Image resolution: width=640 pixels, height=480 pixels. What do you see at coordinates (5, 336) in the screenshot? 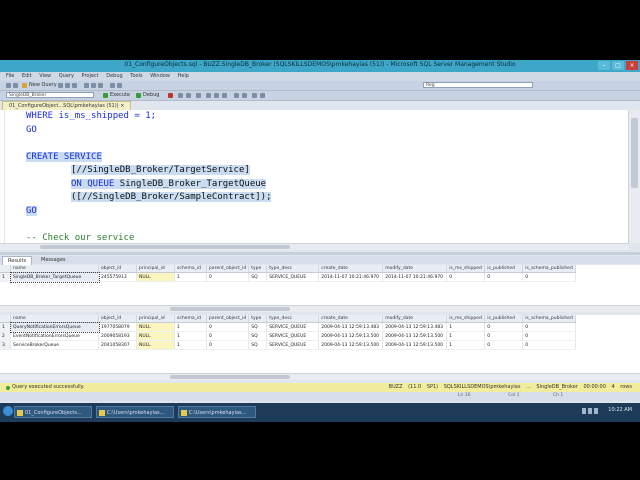
I see `row-number: 2` at bounding box center [5, 336].